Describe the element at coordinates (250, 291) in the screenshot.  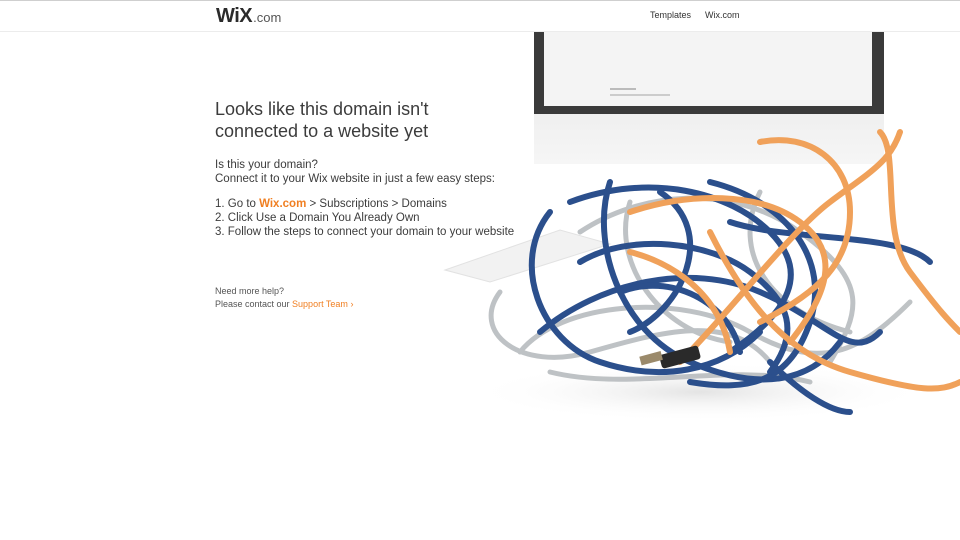
I see `help-line-1: Need more help?` at that location.